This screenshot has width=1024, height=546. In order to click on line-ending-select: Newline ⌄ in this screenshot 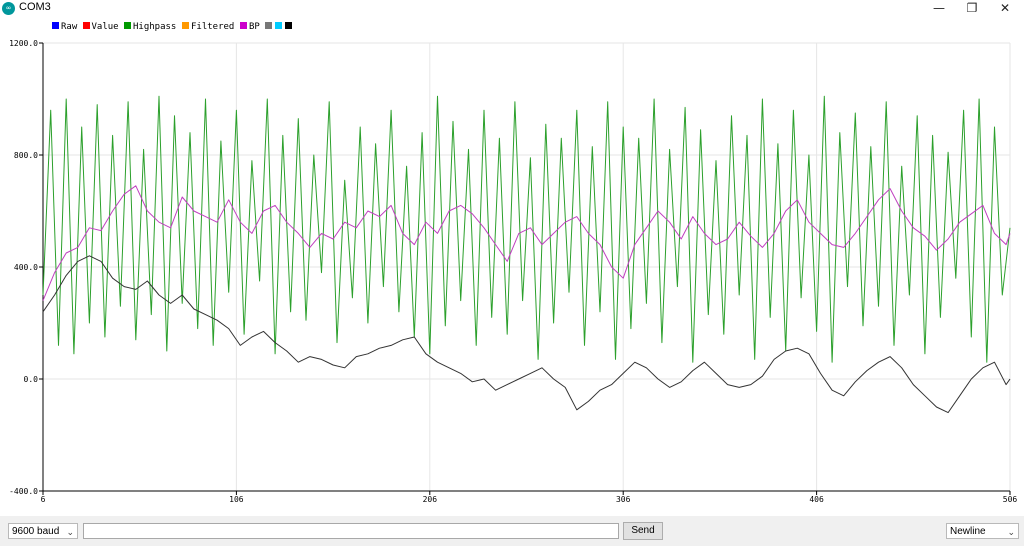, I will do `click(982, 531)`.